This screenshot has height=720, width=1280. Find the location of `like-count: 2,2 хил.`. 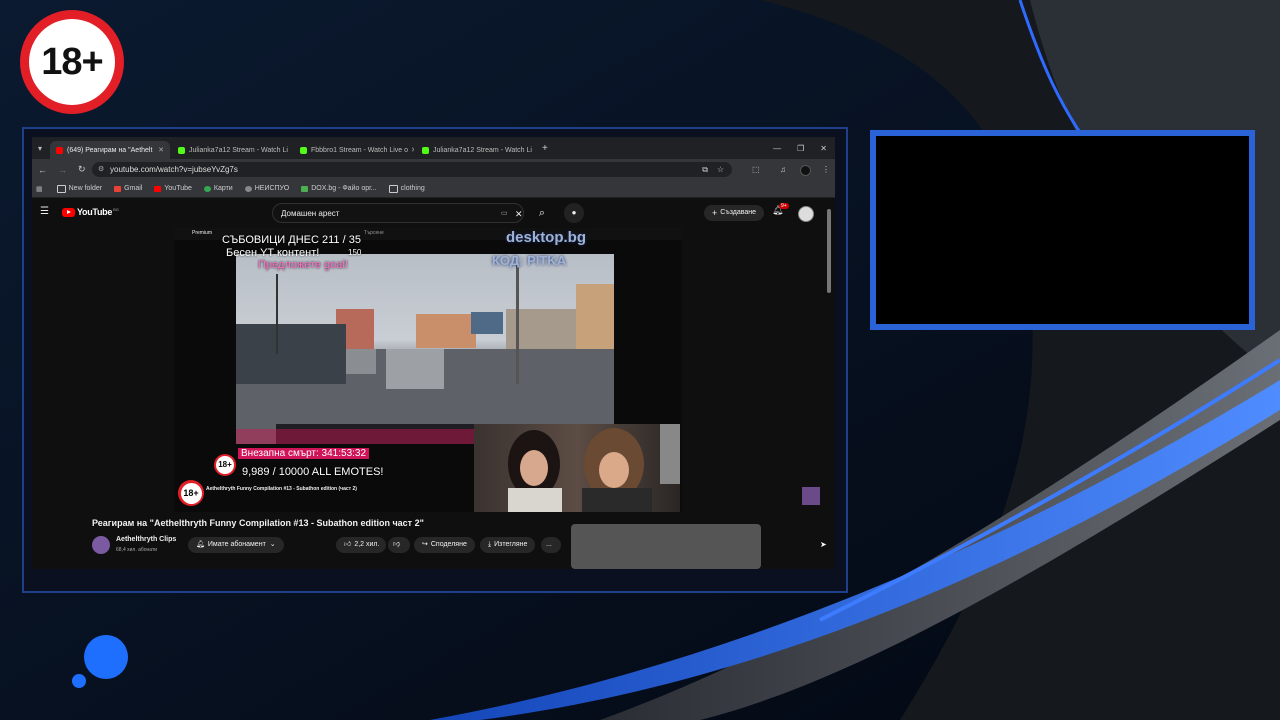

like-count: 2,2 хил. is located at coordinates (367, 544).